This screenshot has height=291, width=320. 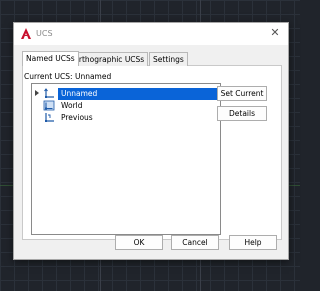 I want to click on close-icon: ✕, so click(x=275, y=33).